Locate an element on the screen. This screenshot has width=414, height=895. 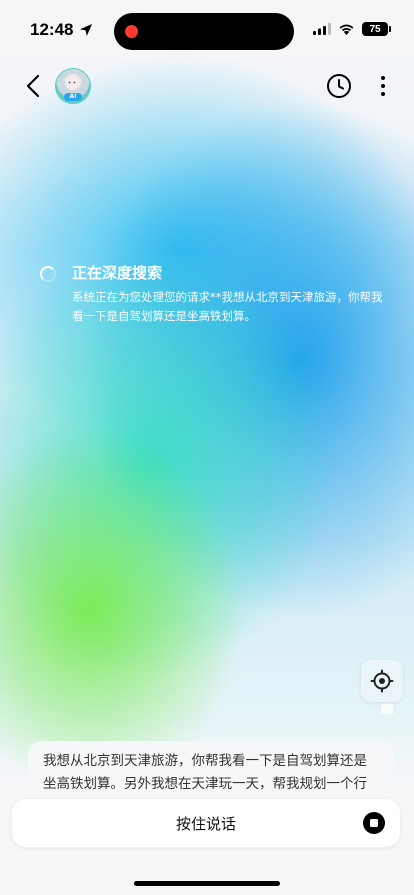
home-indicator is located at coordinates (207, 883).